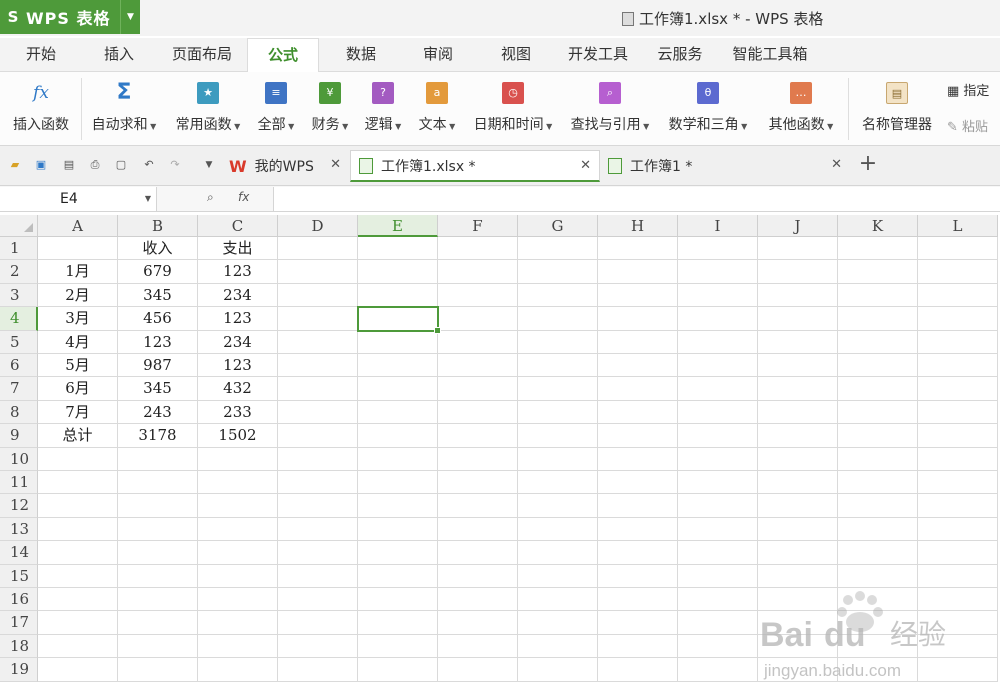 Image resolution: width=1000 pixels, height=683 pixels. I want to click on cell-b6: 987, so click(158, 366).